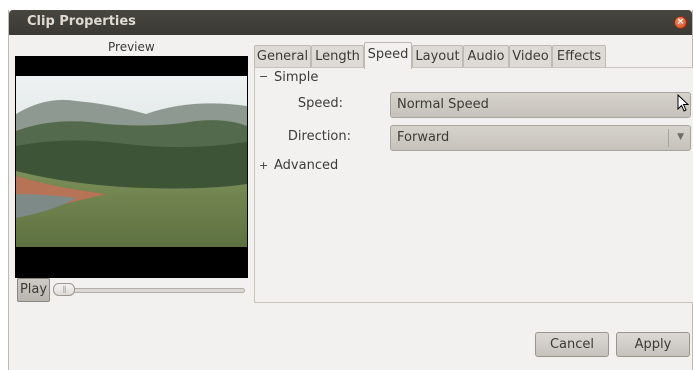 The image size is (693, 370). Describe the element at coordinates (296, 77) in the screenshot. I see `simple-expander: Simple` at that location.